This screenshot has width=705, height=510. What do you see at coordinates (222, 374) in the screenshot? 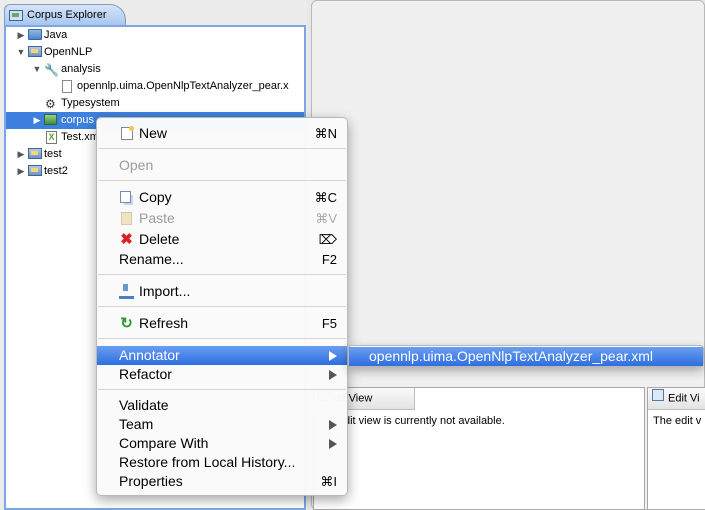
I see `menu-item-refactor: Refactor` at bounding box center [222, 374].